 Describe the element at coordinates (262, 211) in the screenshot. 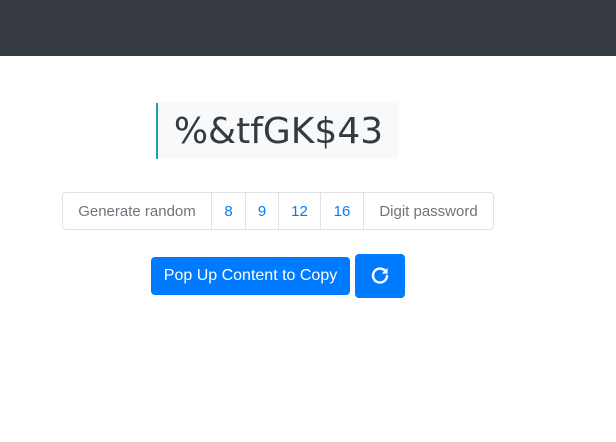

I see `length-option-9: 9` at that location.